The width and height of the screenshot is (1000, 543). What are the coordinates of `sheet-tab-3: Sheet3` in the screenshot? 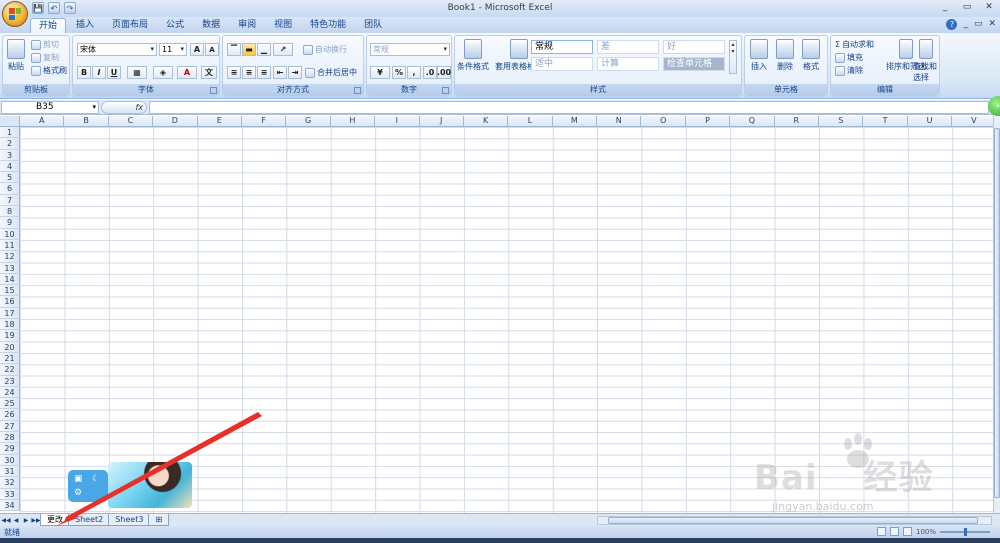 It's located at (129, 520).